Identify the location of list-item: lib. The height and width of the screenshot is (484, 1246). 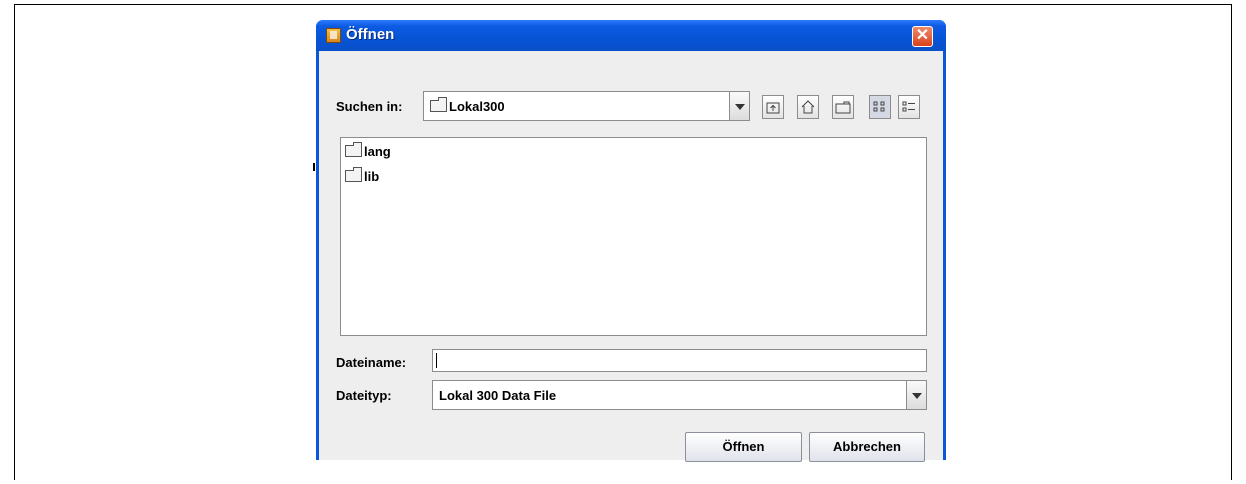
(362, 175).